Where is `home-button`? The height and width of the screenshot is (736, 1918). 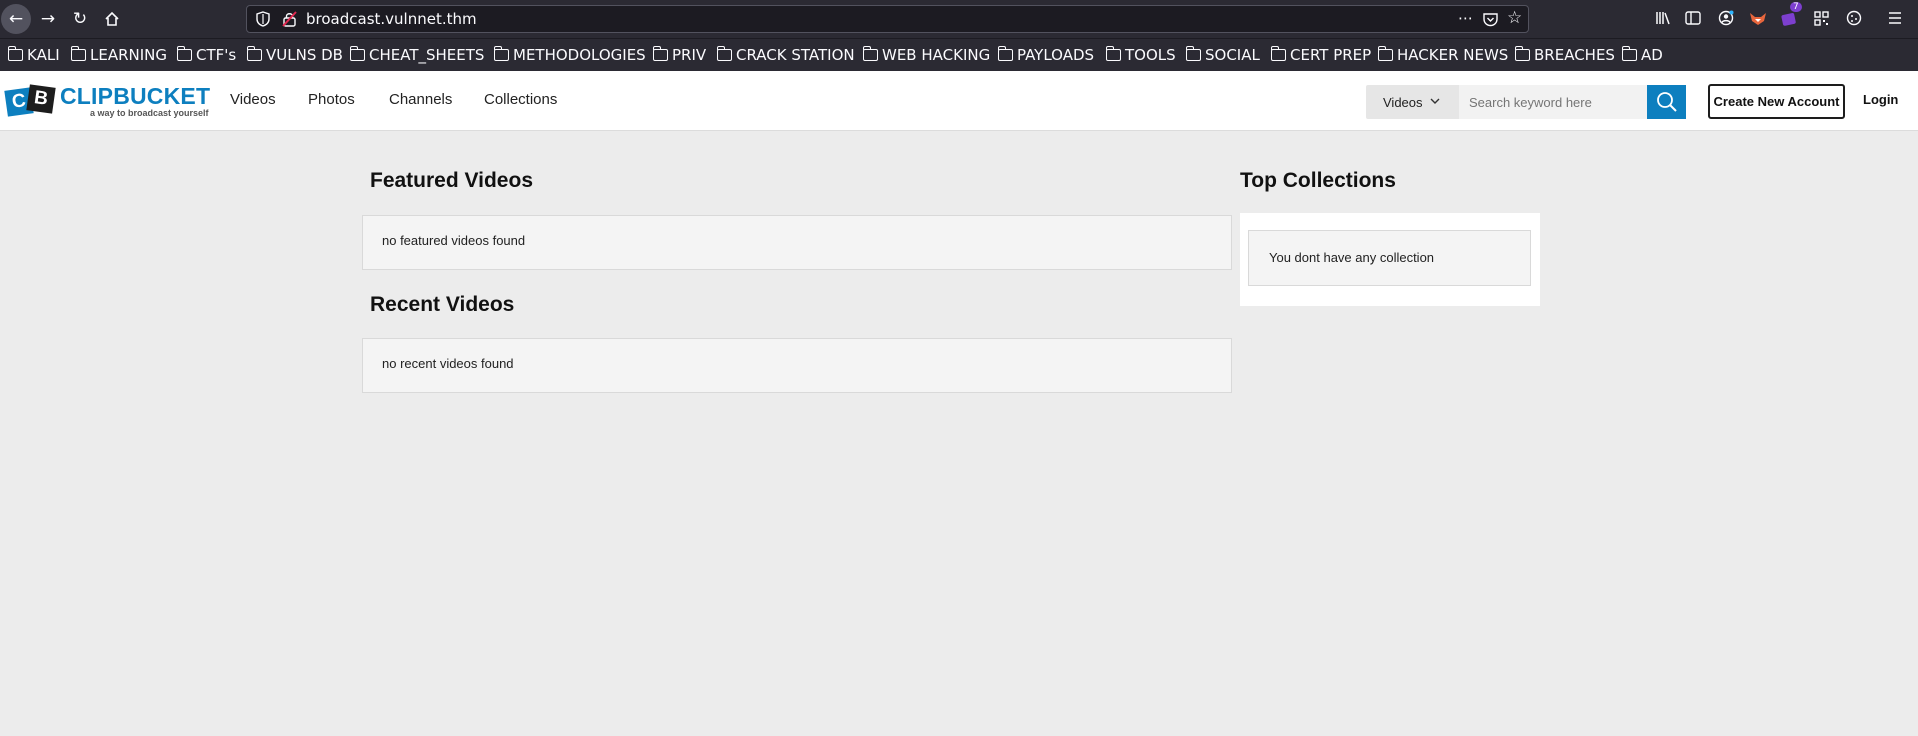 home-button is located at coordinates (112, 19).